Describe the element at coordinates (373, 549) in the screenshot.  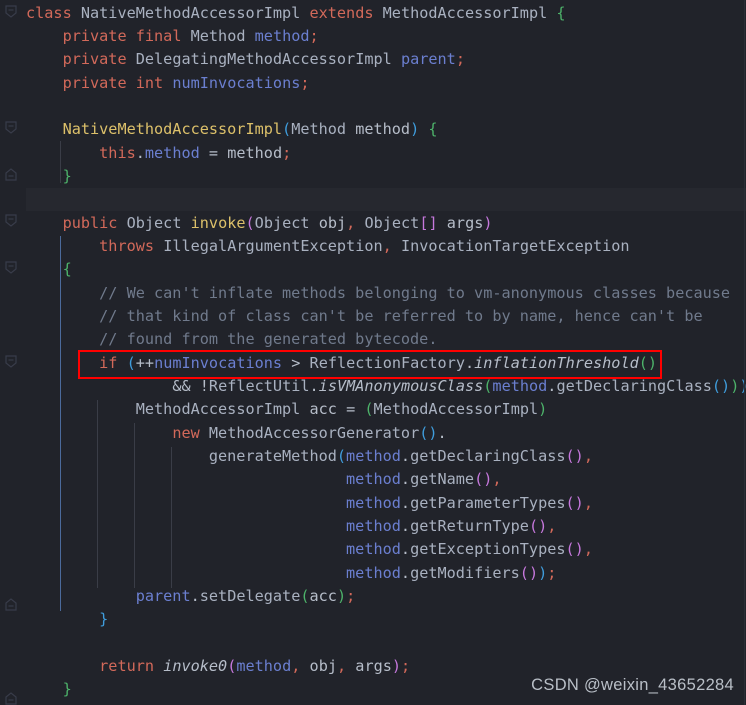
I see `code-line: method.getExceptionTypes(),` at that location.